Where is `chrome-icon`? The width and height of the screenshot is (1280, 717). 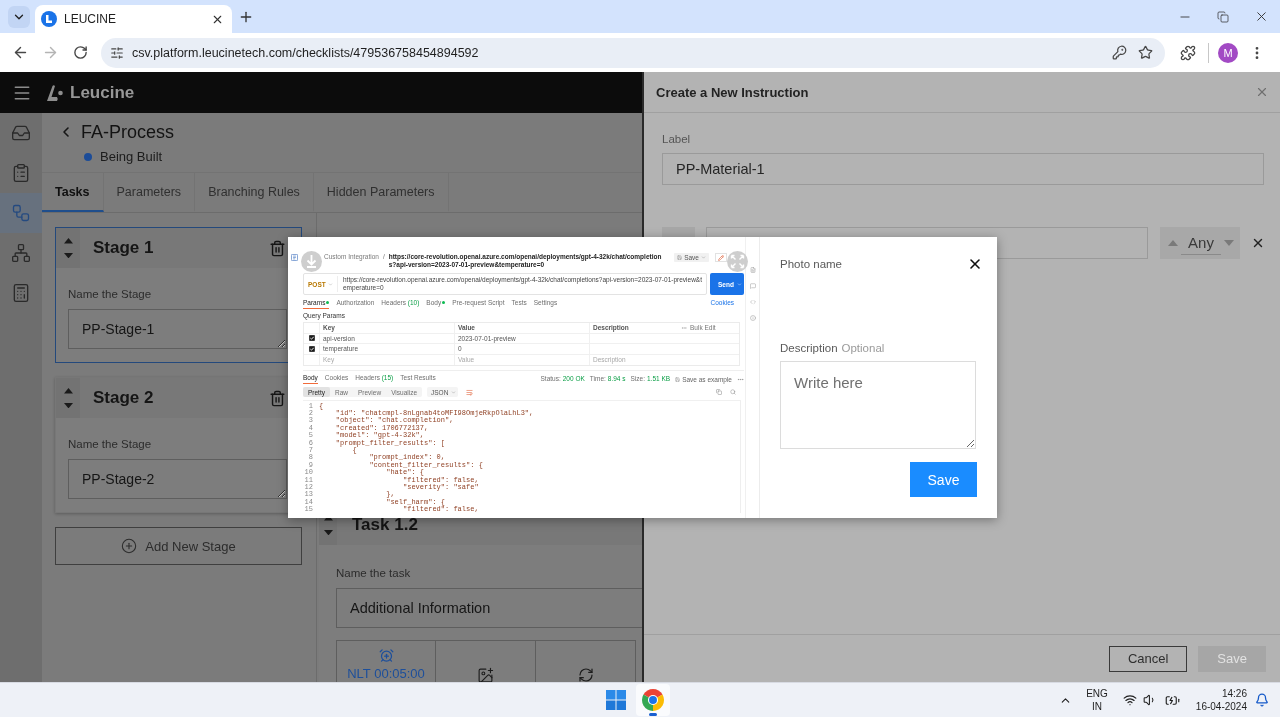 chrome-icon is located at coordinates (653, 700).